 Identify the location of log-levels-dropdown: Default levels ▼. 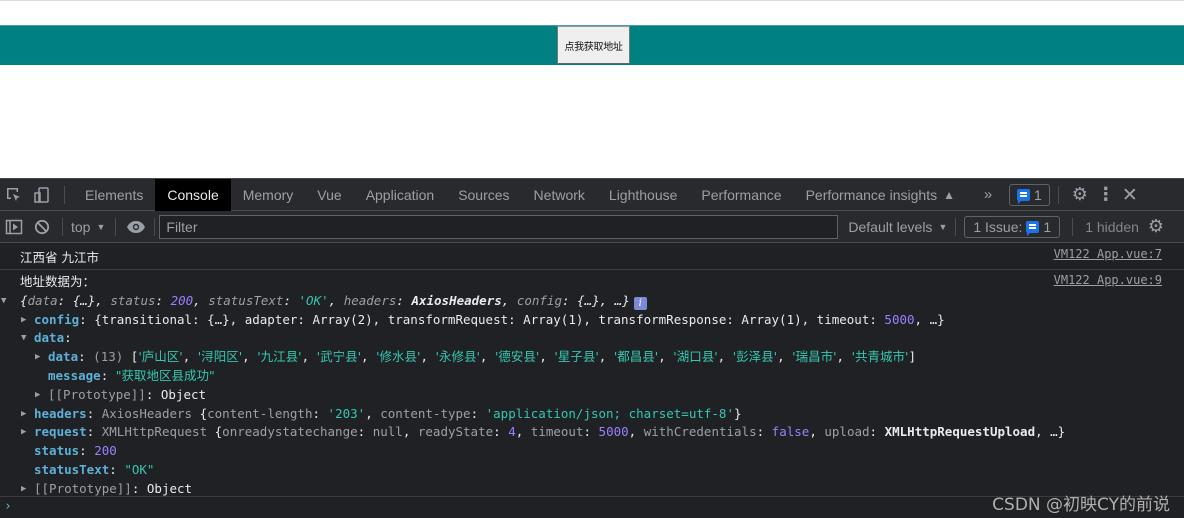
(897, 227).